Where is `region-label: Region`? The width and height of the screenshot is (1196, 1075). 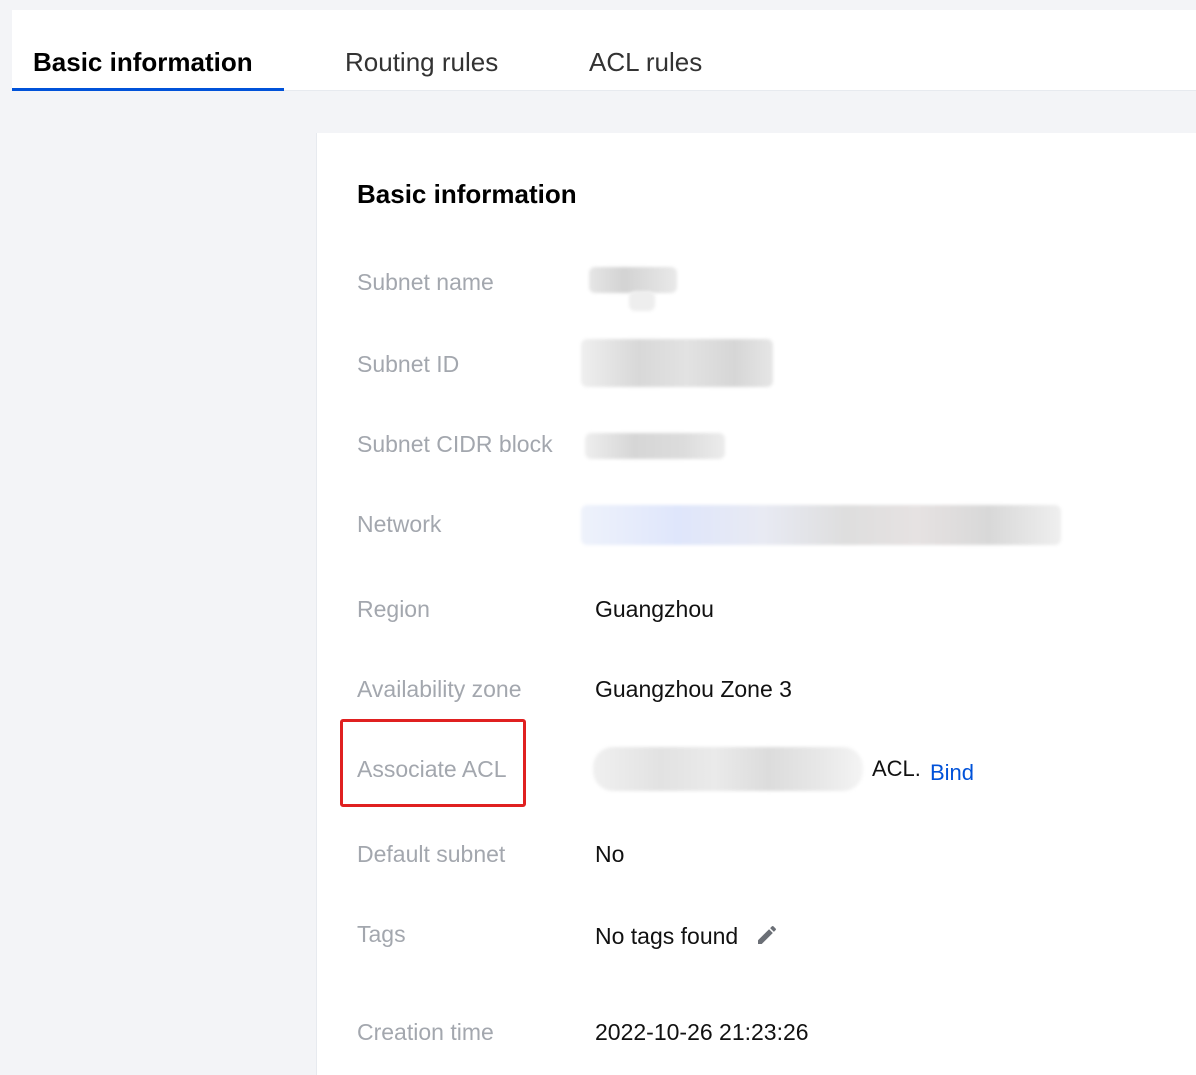
region-label: Region is located at coordinates (393, 609).